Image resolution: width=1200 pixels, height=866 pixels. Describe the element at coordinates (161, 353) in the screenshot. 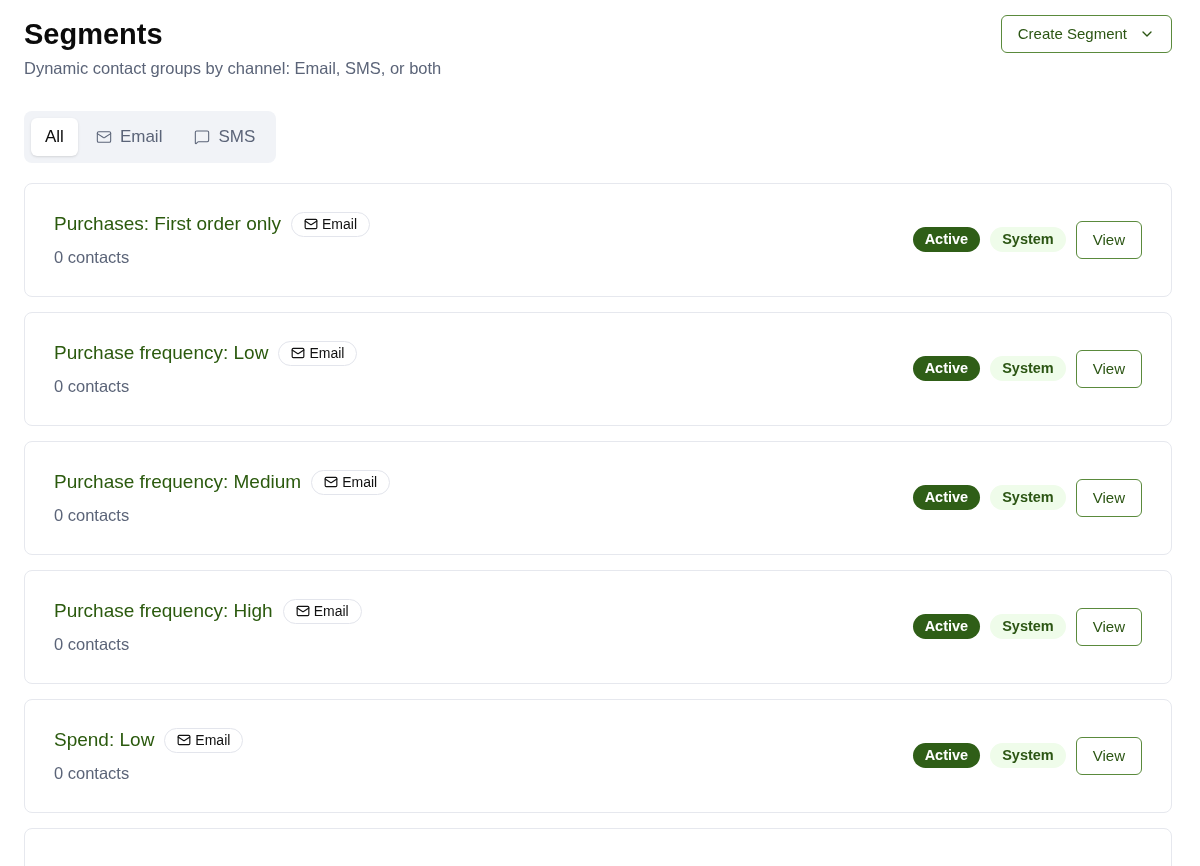

I see `segment-name: Purchase frequency: Low` at that location.